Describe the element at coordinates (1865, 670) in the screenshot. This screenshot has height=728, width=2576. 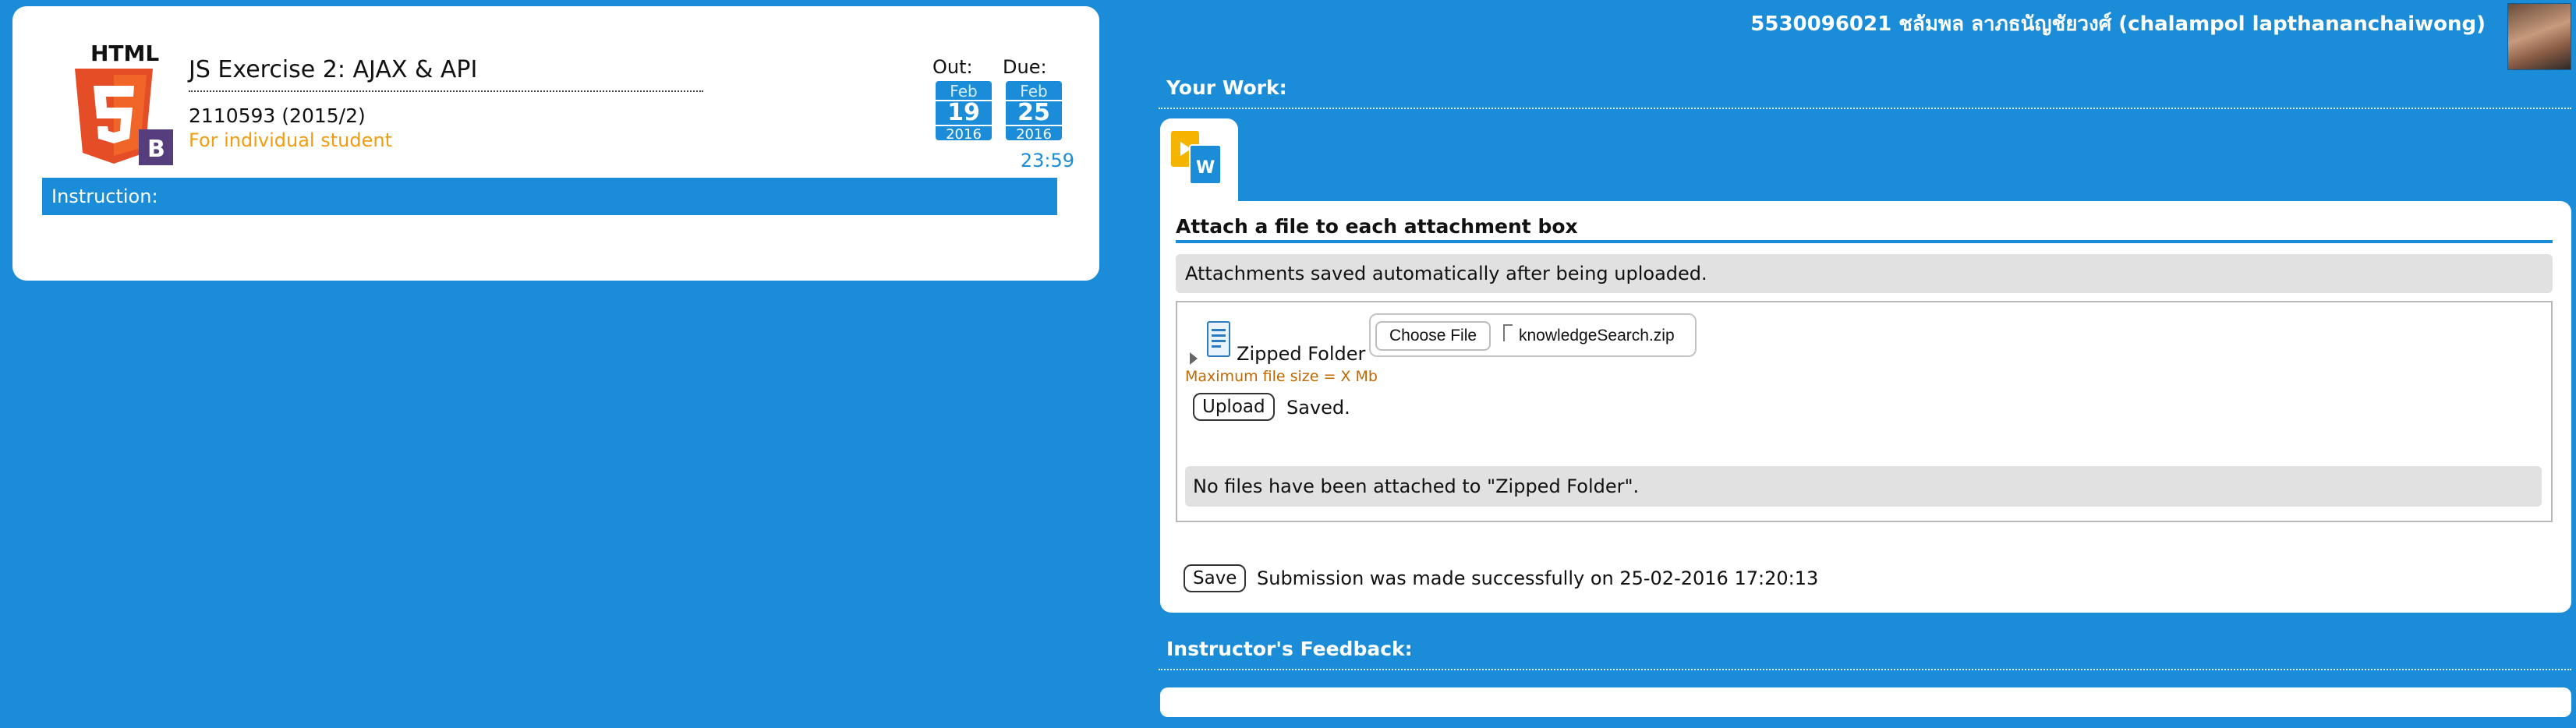
I see `feedback-divider` at that location.